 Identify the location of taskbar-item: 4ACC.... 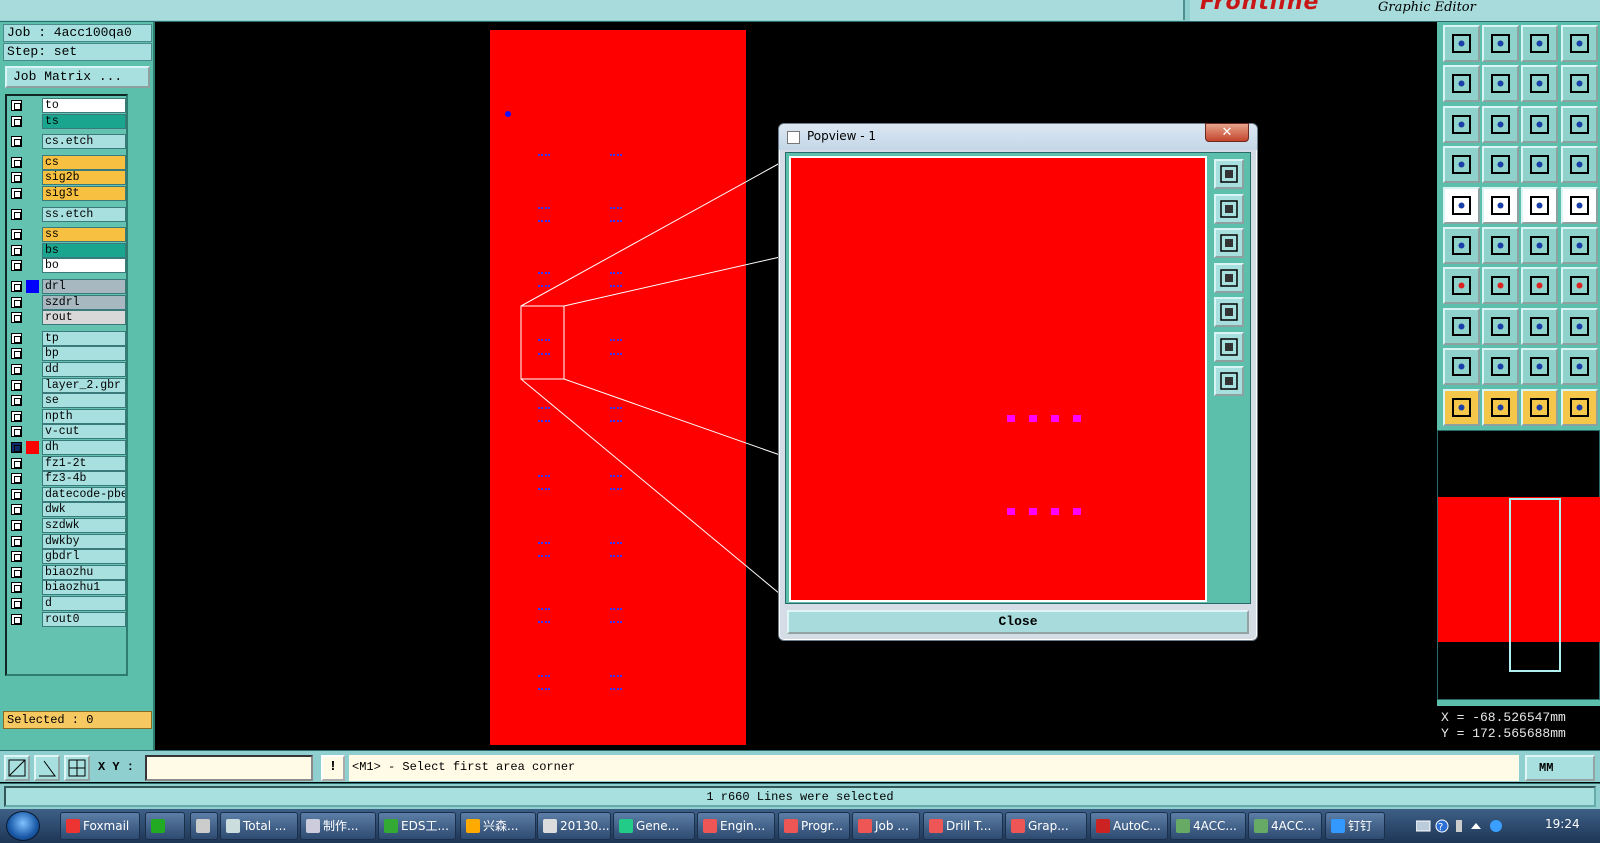
(1285, 826).